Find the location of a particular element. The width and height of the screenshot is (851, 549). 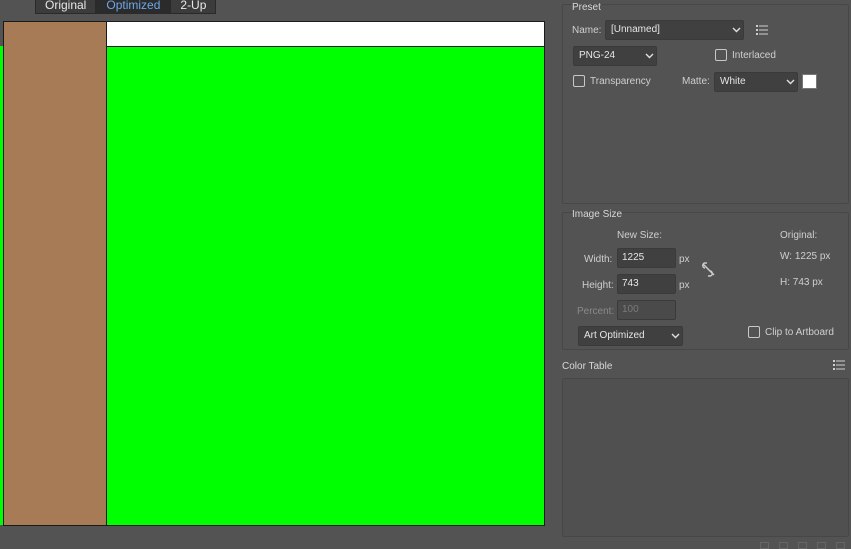

image-size-title: Image Size is located at coordinates (597, 214).